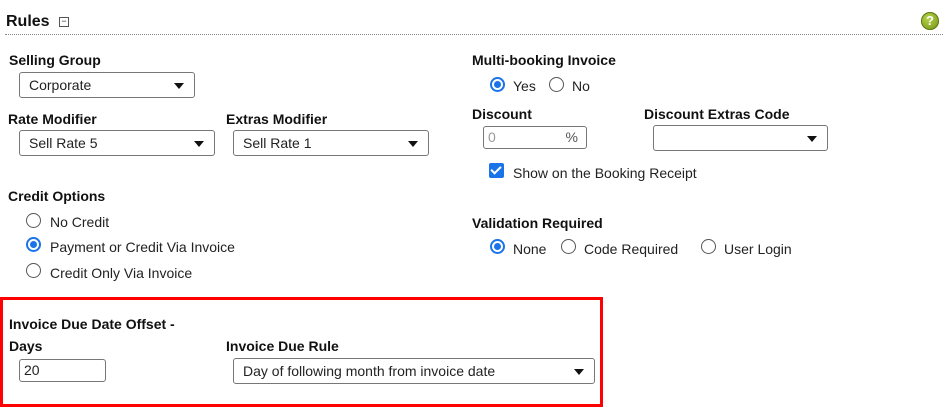 This screenshot has height=416, width=949. I want to click on percent-unit: %, so click(571, 137).